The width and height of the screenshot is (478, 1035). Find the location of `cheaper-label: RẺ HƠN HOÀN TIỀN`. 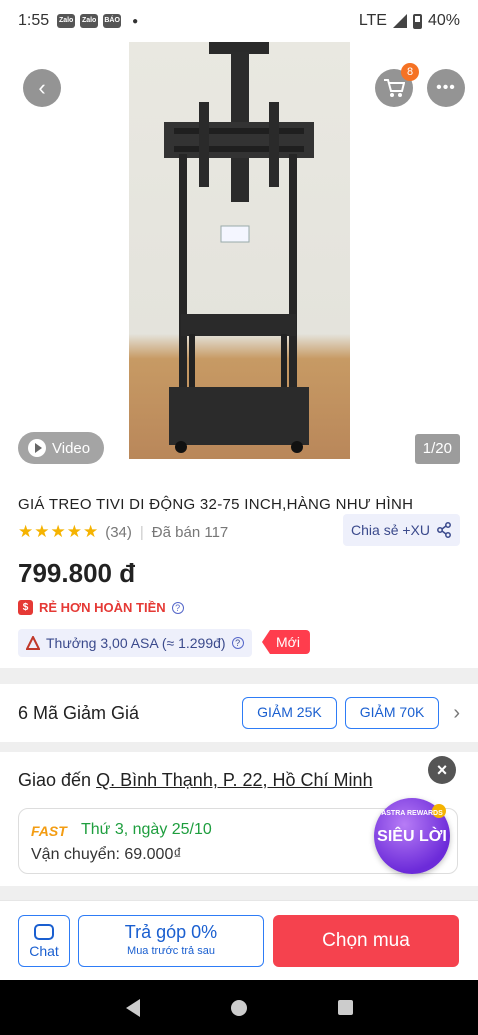

cheaper-label: RẺ HƠN HOÀN TIỀN is located at coordinates (102, 607).